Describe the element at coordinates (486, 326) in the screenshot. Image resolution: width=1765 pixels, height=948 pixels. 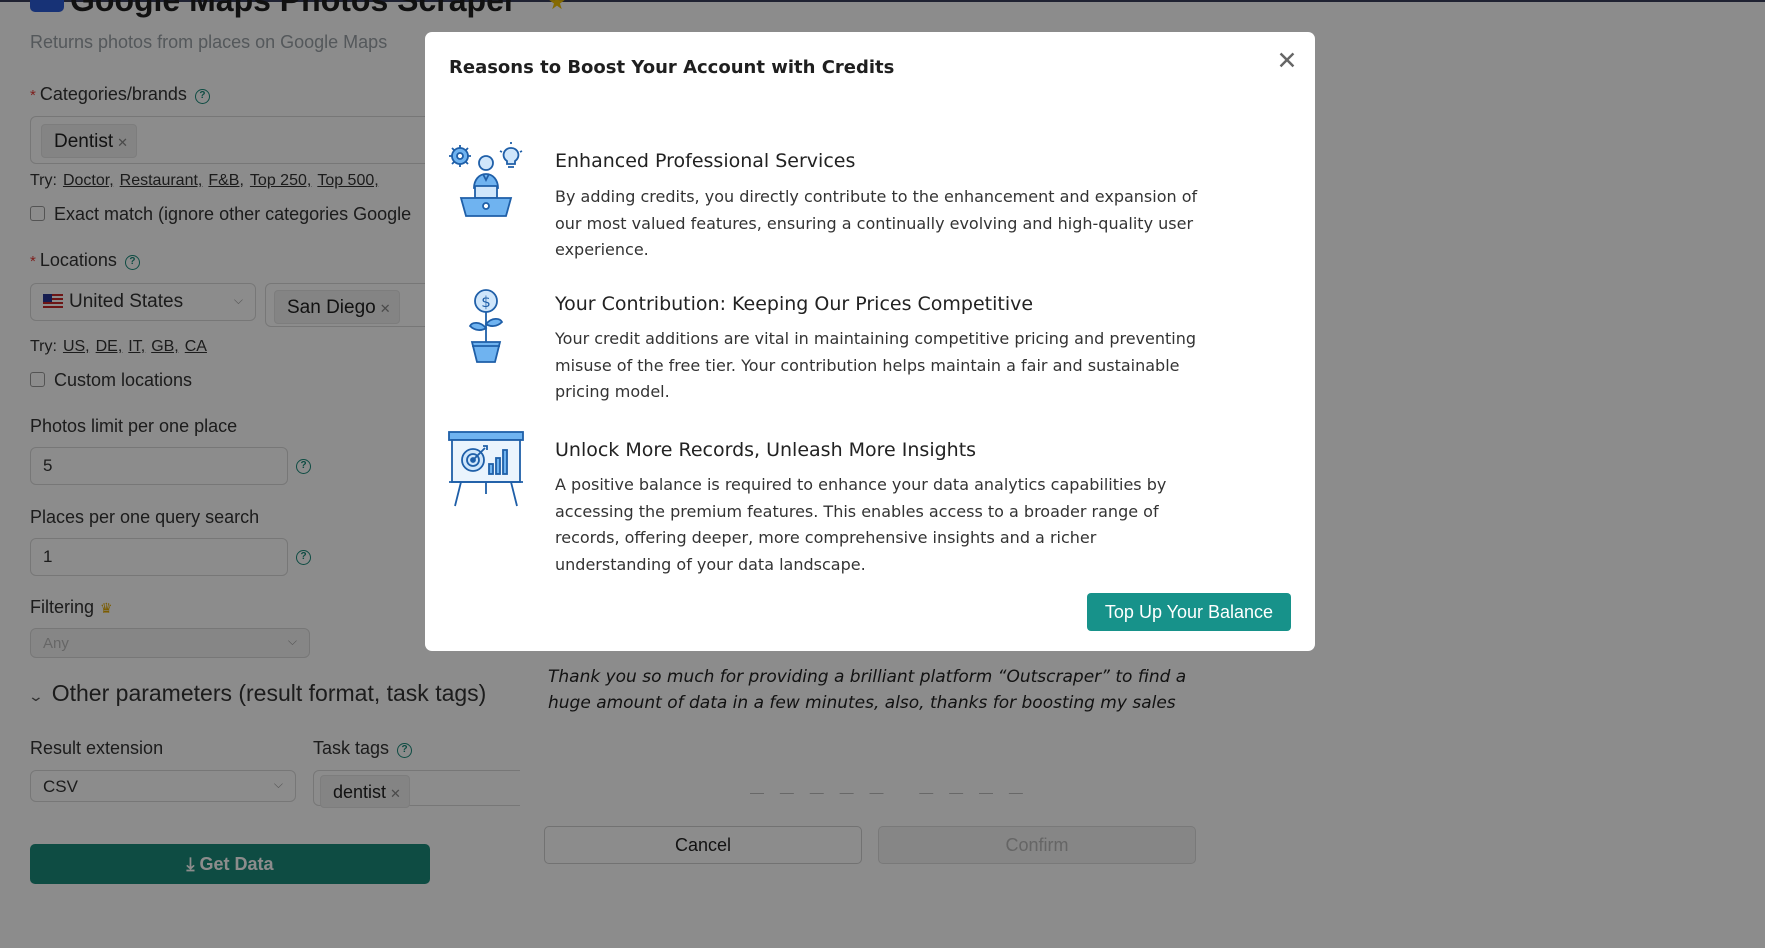
I see `money-plant-icon: $` at that location.